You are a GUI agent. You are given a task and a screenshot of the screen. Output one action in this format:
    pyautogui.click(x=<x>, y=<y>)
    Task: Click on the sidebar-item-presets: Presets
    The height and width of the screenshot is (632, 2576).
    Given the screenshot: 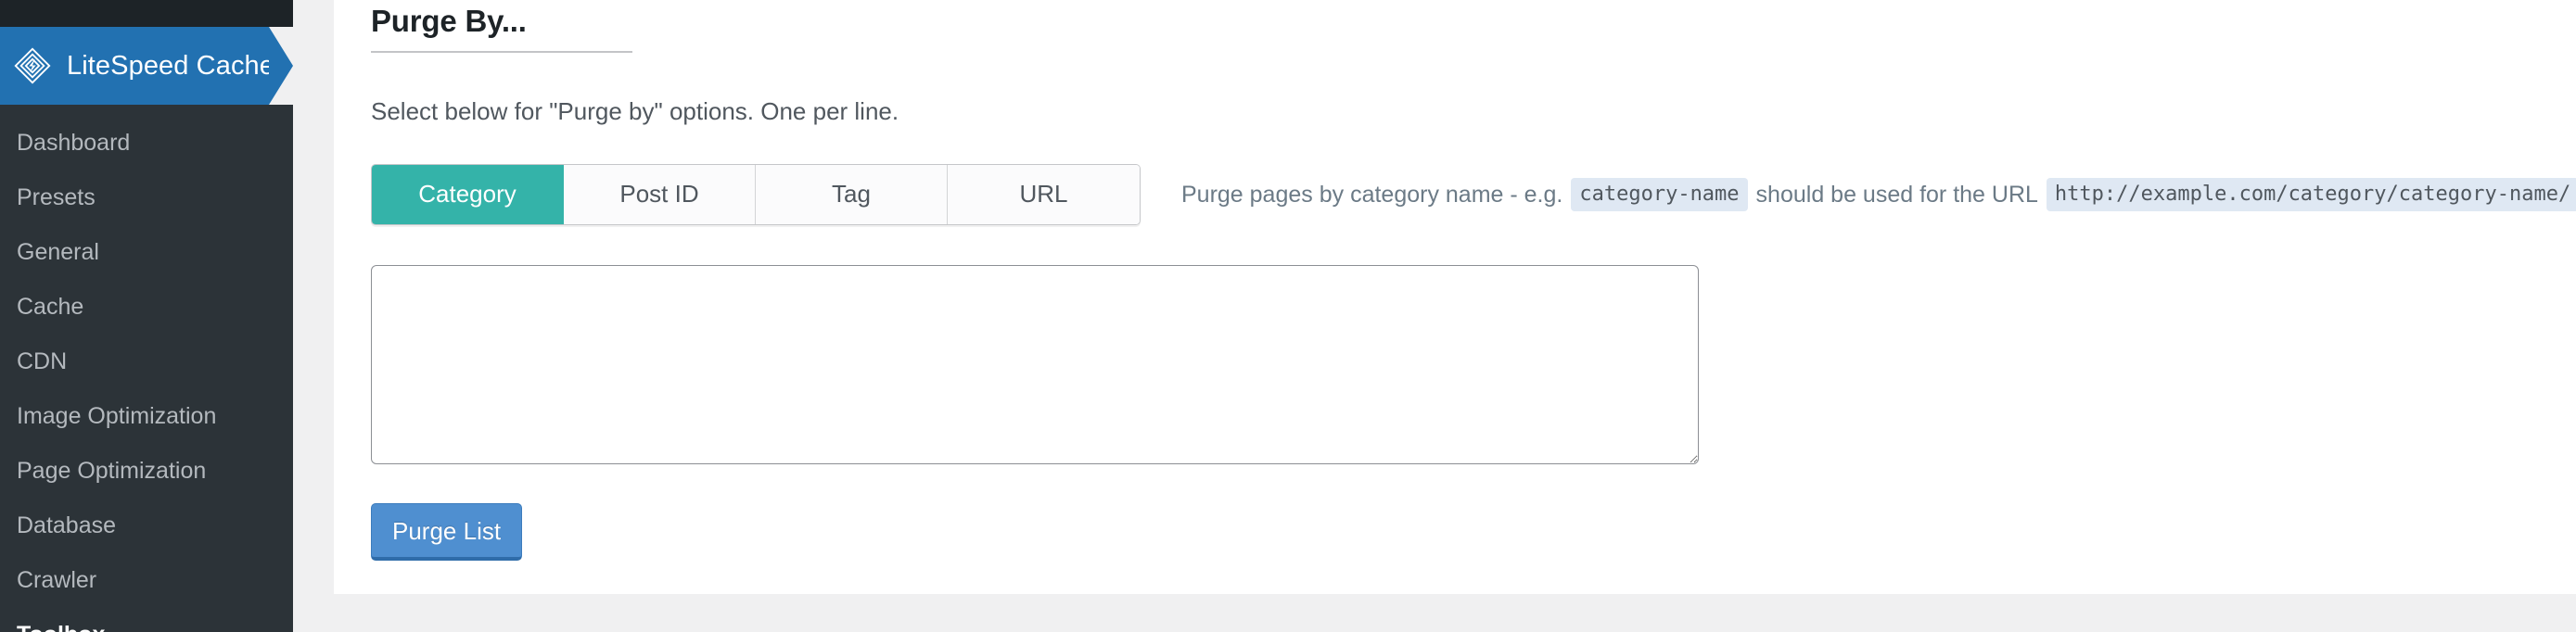 What is the action you would take?
    pyautogui.click(x=146, y=198)
    